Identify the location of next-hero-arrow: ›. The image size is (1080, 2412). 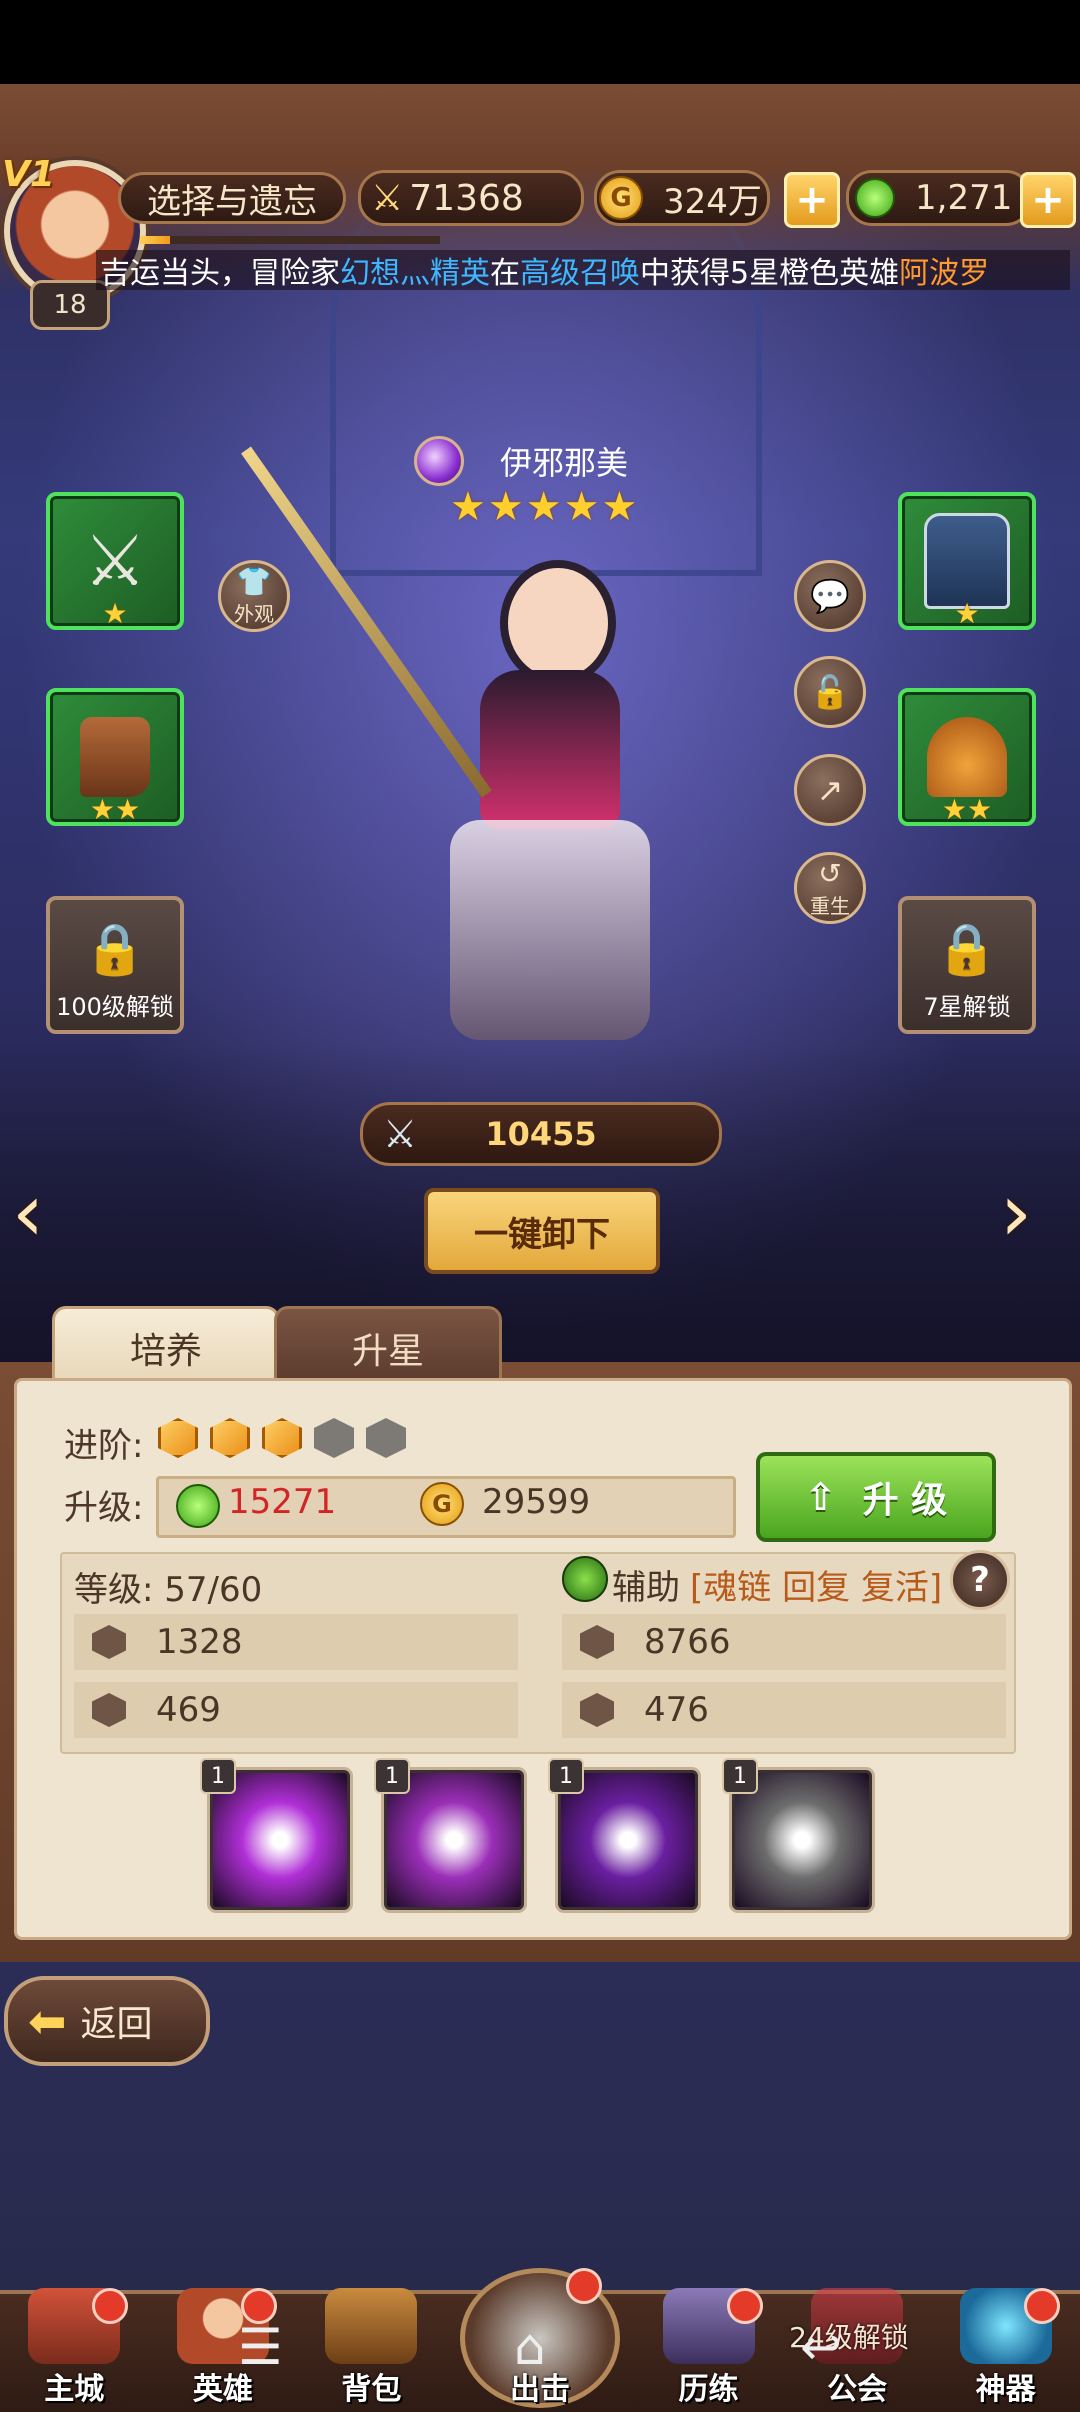
(1016, 1212).